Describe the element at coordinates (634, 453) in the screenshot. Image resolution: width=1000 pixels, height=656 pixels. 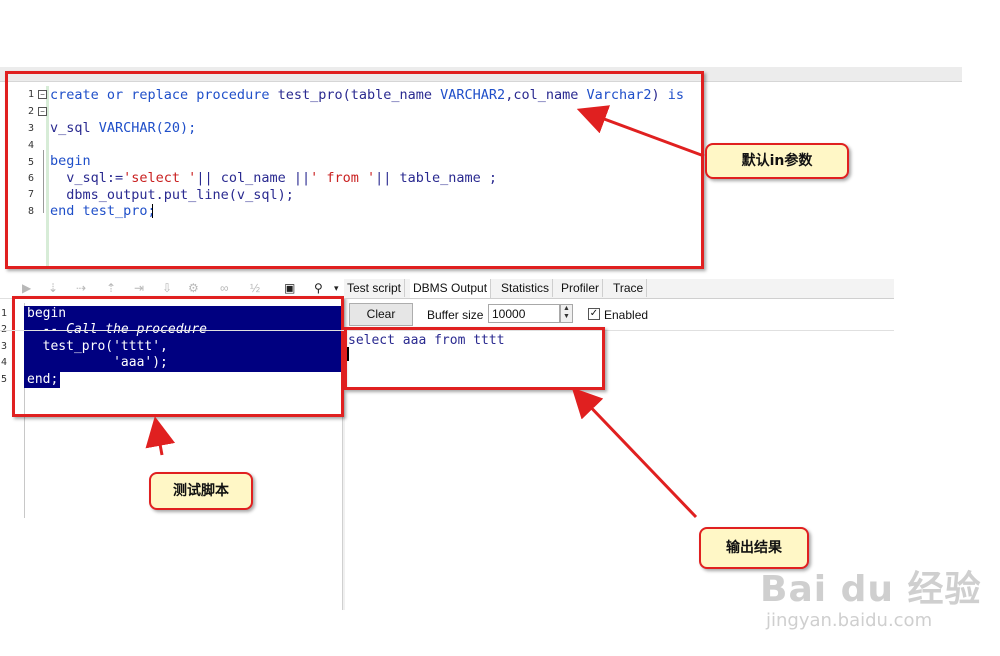
I see `arrow-to-output` at that location.